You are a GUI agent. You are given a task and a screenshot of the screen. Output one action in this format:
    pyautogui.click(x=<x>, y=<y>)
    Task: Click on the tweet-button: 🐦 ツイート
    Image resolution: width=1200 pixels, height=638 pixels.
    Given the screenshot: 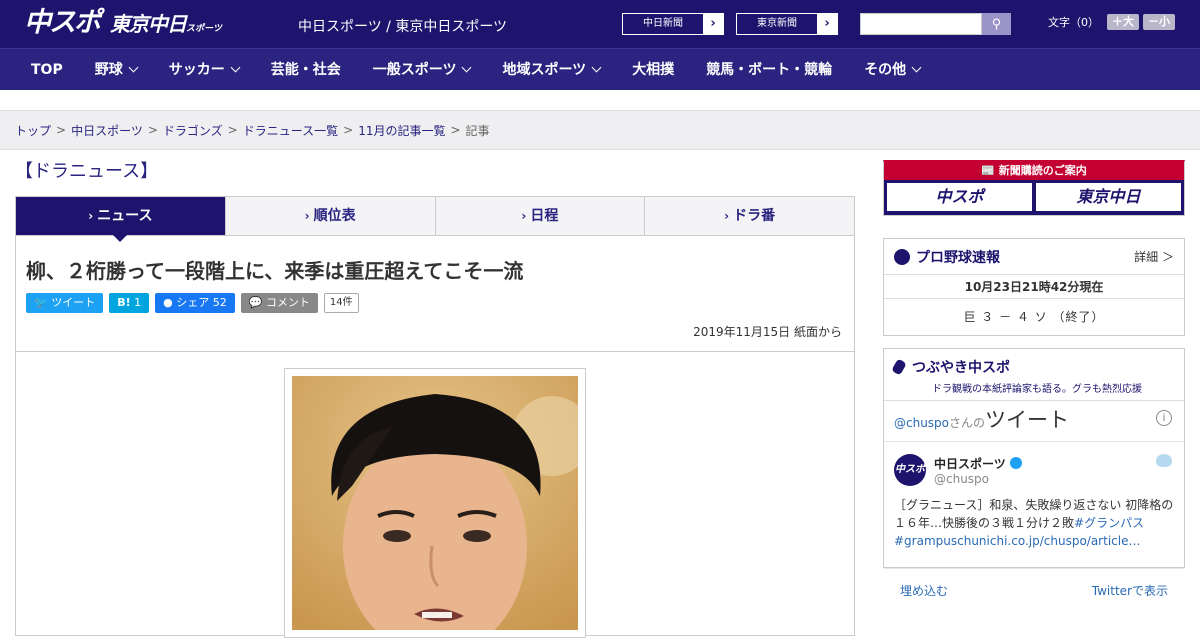 What is the action you would take?
    pyautogui.click(x=65, y=303)
    